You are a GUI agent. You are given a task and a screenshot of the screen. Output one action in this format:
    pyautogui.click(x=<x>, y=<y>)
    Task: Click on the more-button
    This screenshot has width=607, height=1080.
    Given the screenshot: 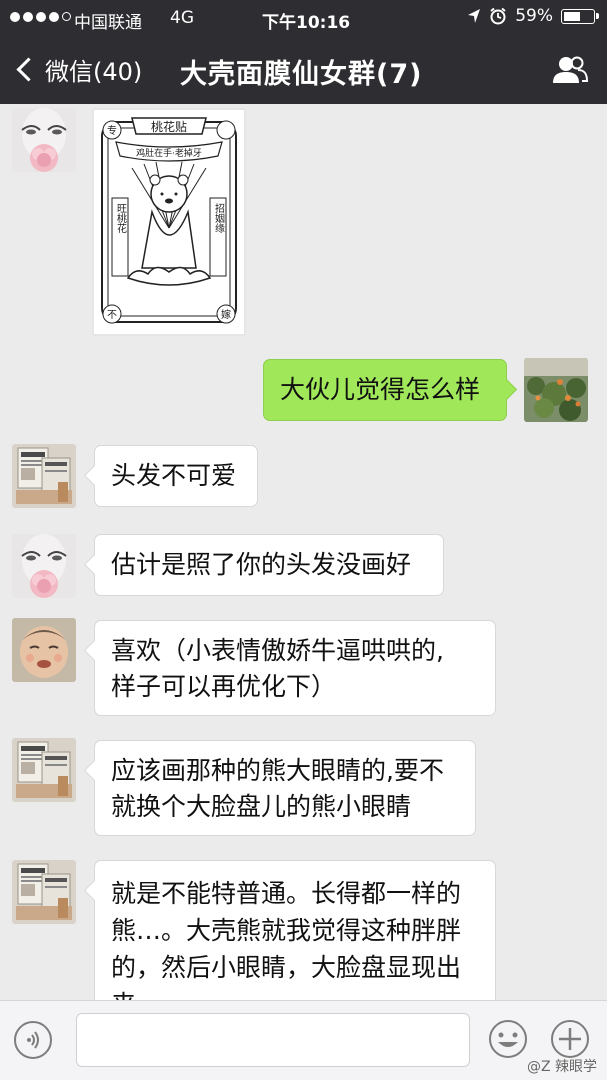 What is the action you would take?
    pyautogui.click(x=570, y=1039)
    